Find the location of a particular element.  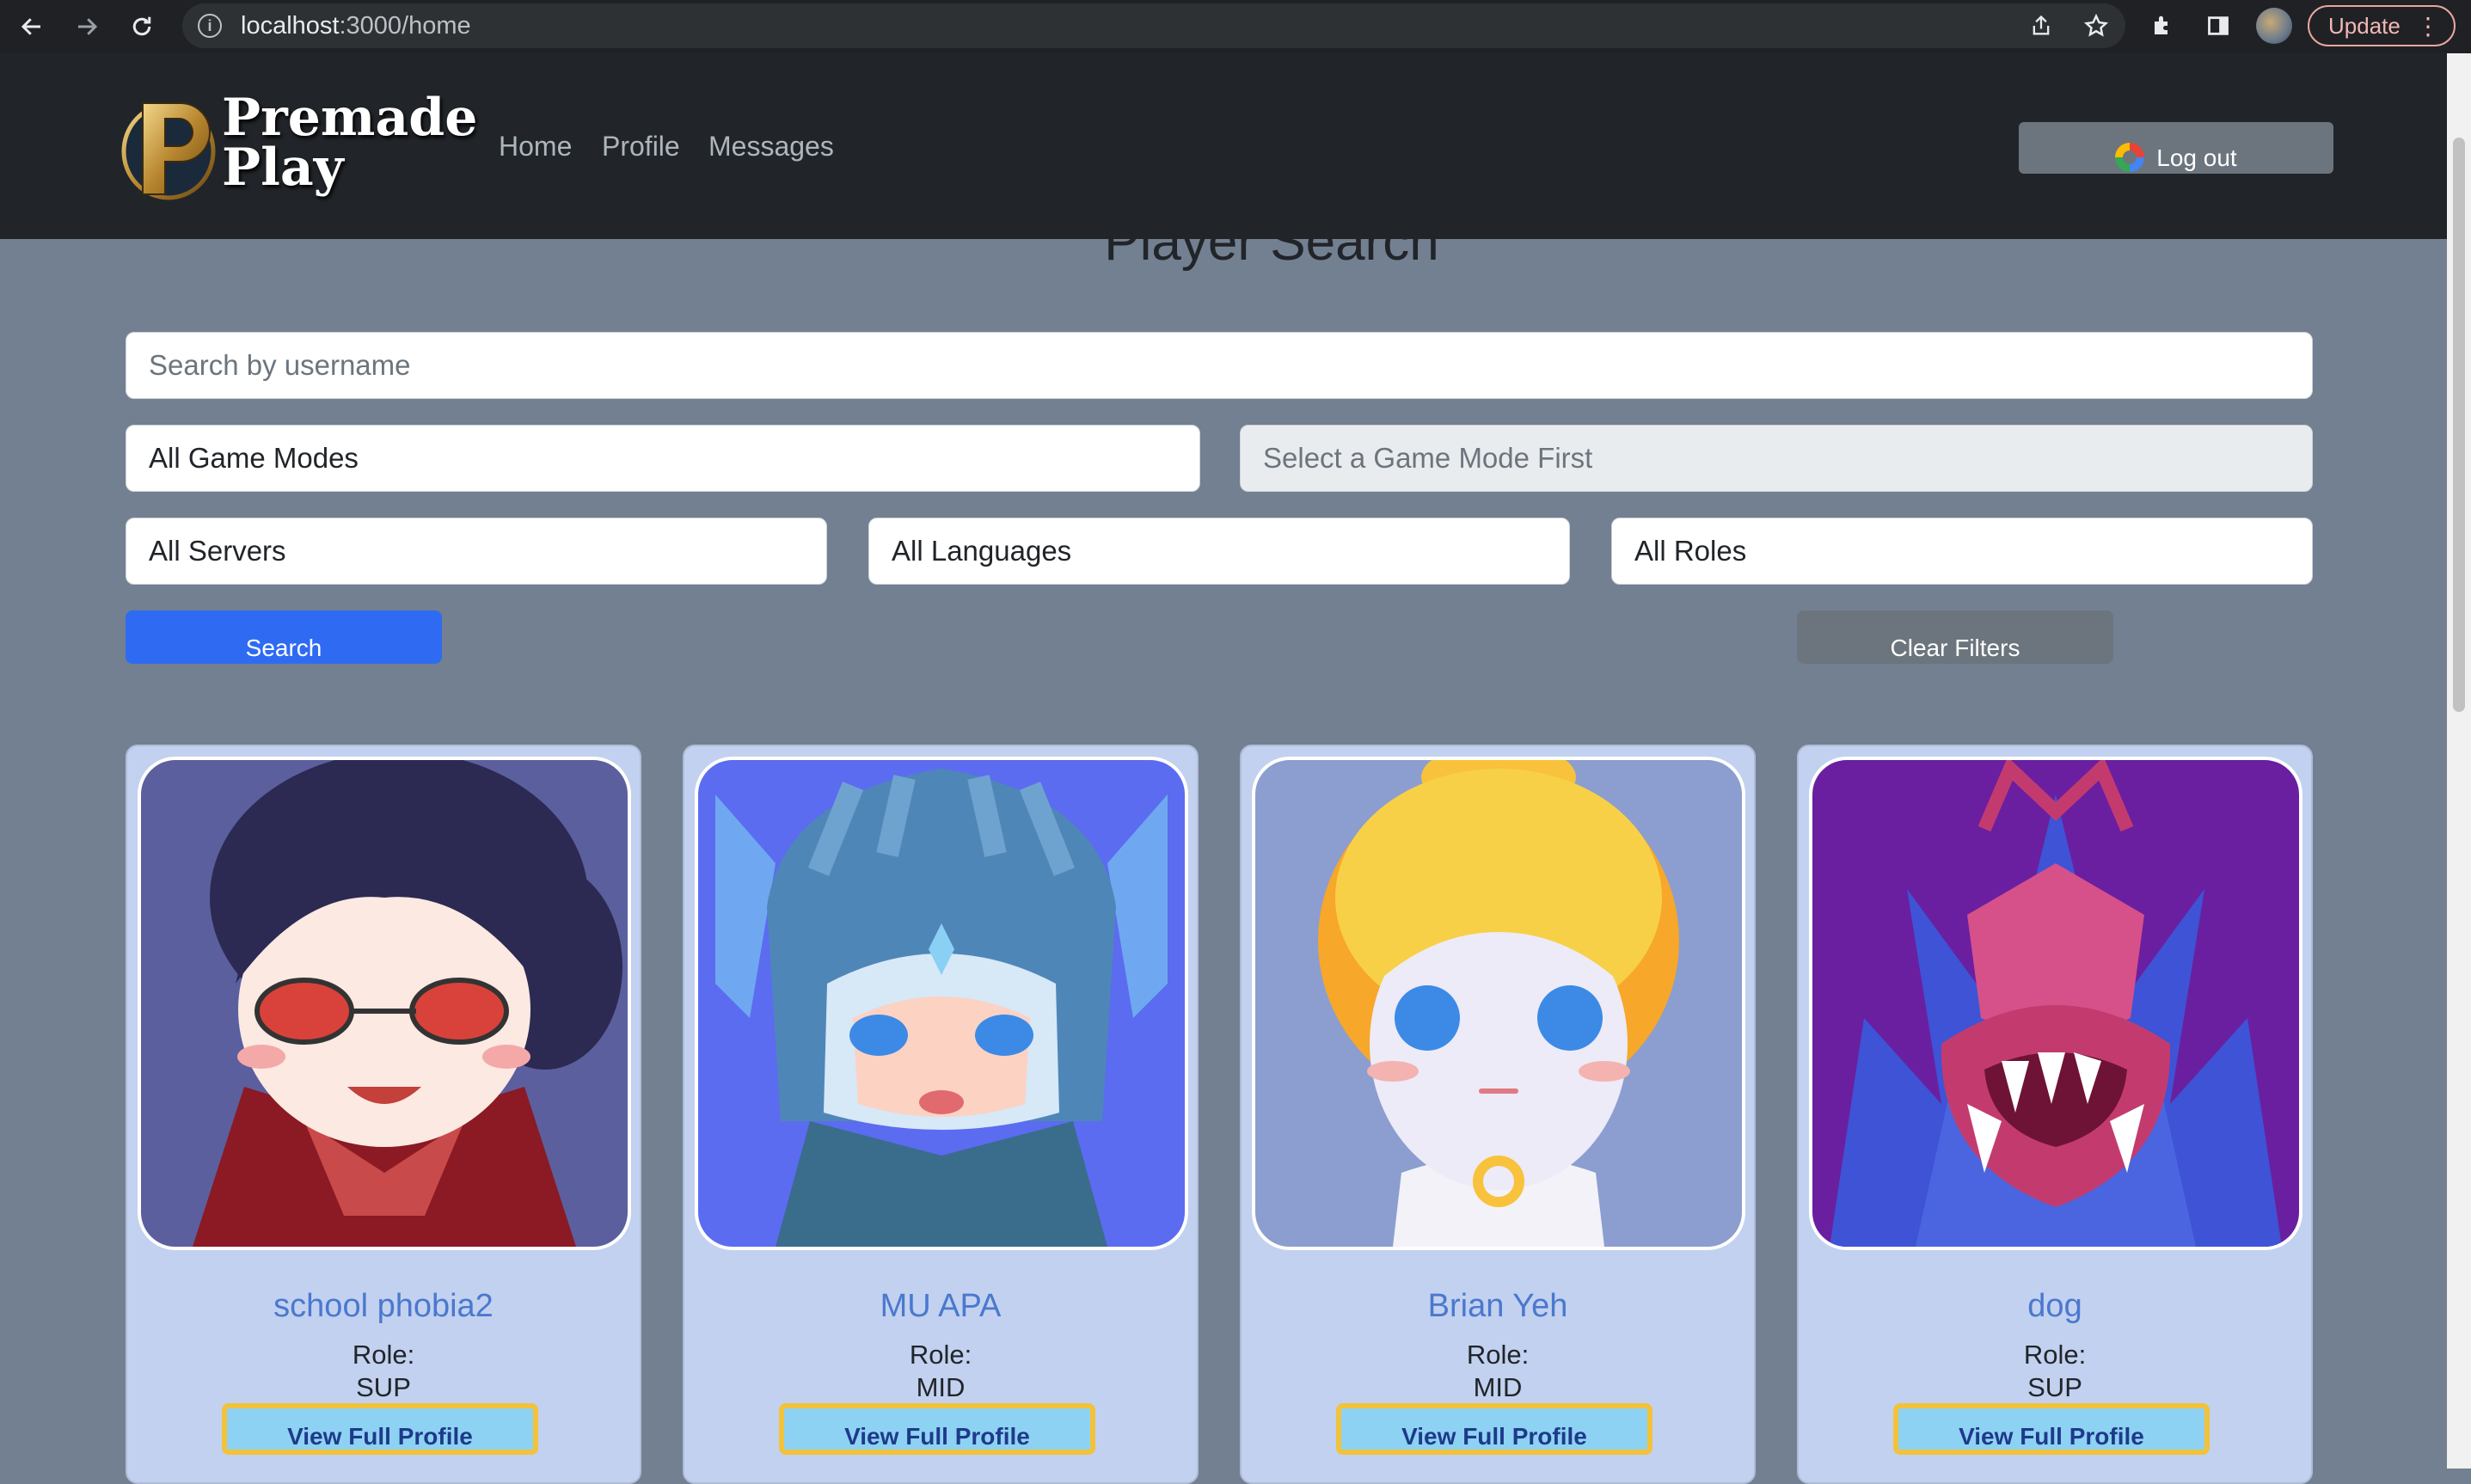

nav-profile-link: Profile is located at coordinates (641, 147).